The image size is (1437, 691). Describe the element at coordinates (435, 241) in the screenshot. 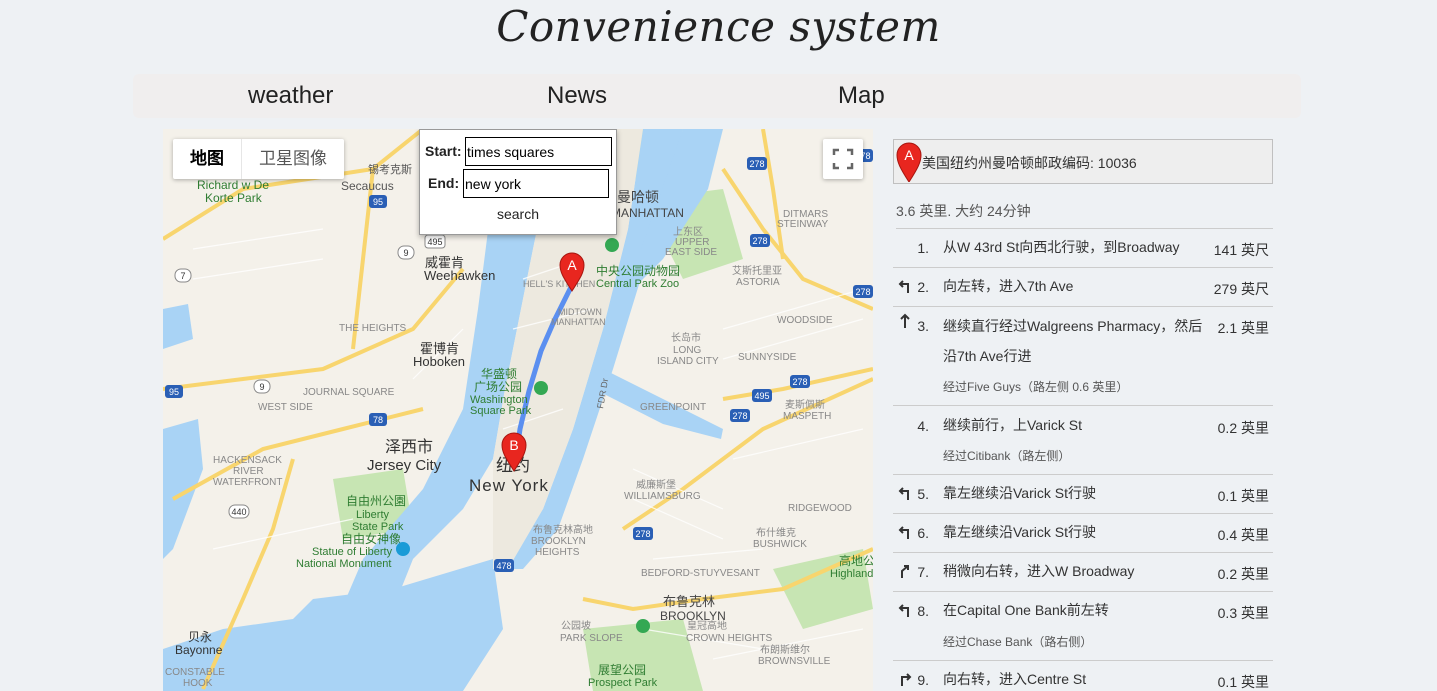

I see `shield-495: 495` at that location.